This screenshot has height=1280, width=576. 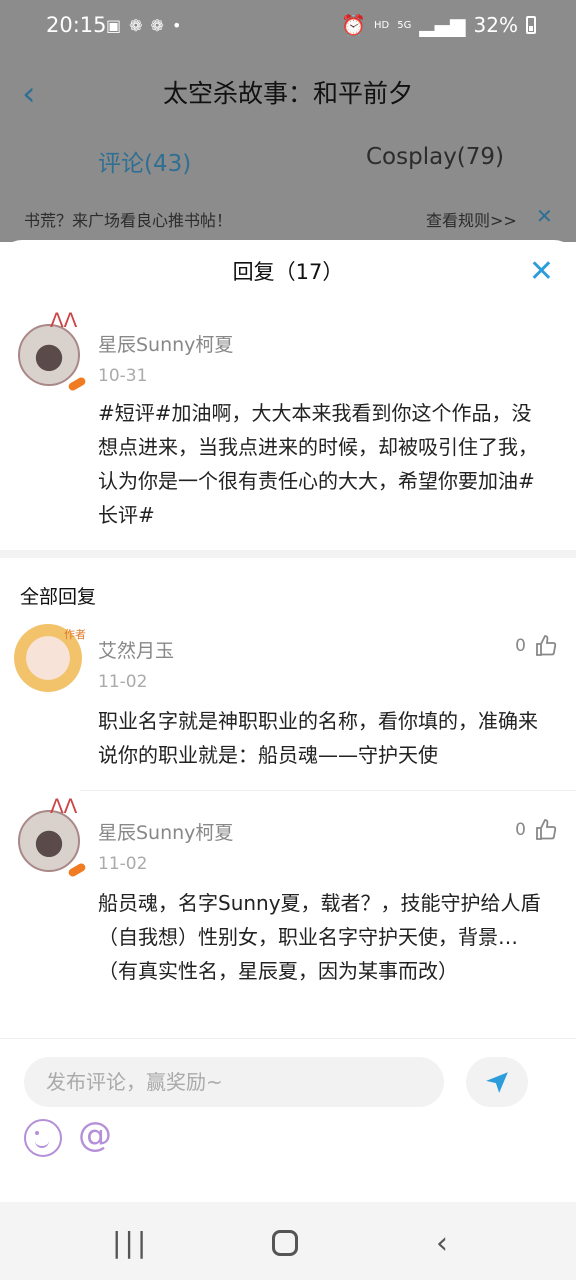 What do you see at coordinates (43, 1138) in the screenshot?
I see `emoji-icon` at bounding box center [43, 1138].